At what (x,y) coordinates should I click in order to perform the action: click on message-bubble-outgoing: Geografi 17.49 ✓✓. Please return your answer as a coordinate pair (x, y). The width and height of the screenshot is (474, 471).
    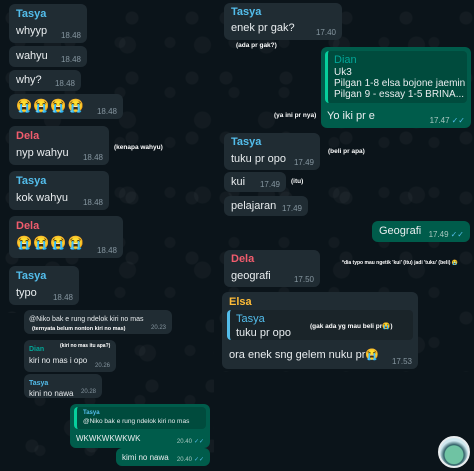
    Looking at the image, I should click on (421, 231).